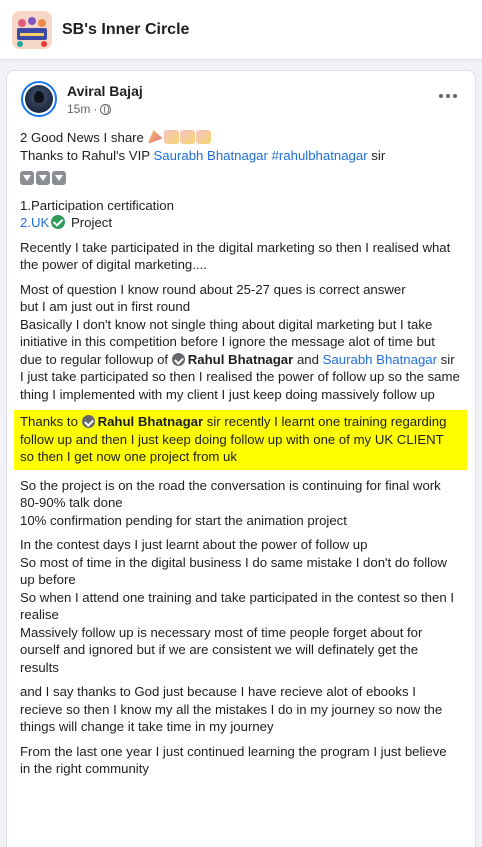 This screenshot has height=847, width=482. What do you see at coordinates (87, 155) in the screenshot?
I see `thanks-line: Thanks to Rahul's VIP` at bounding box center [87, 155].